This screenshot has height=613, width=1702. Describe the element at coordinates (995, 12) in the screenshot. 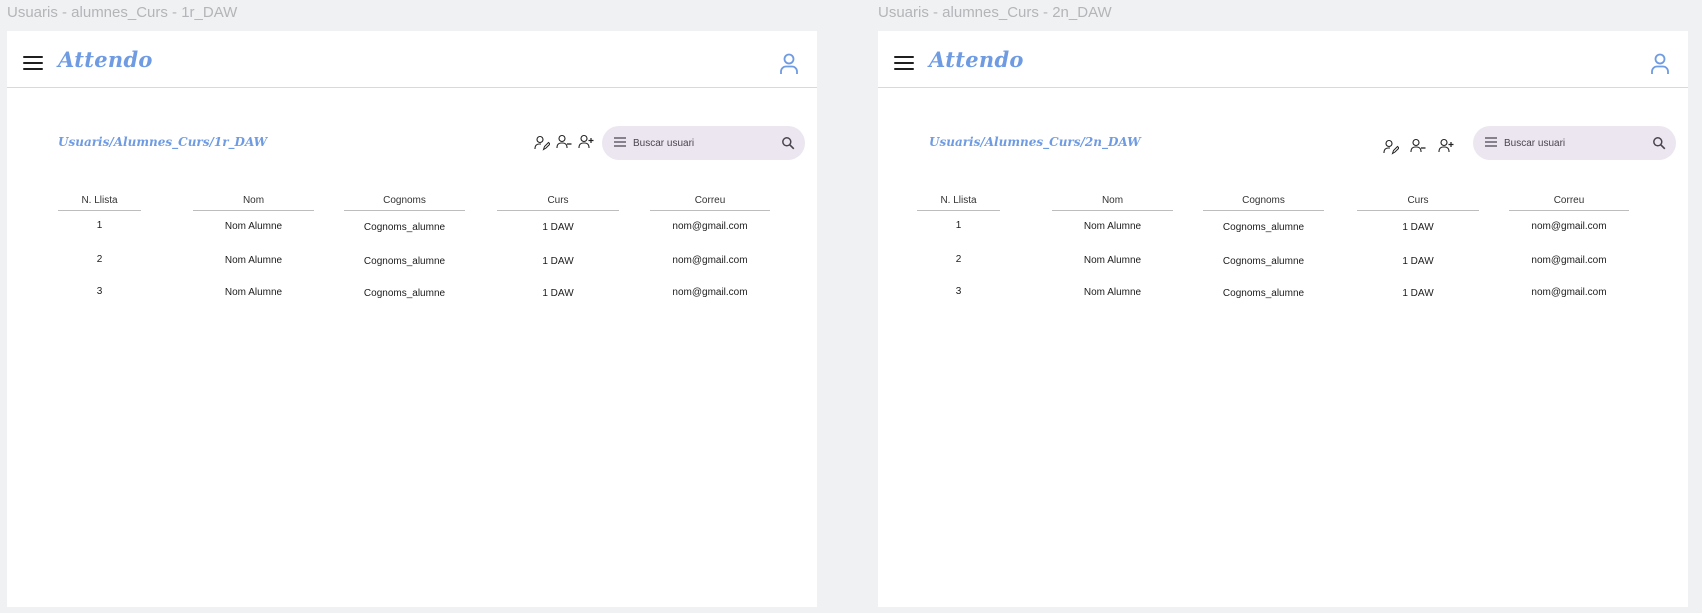

I see `frame-label: Usuaris - alumnes_Curs - 2n_DAW` at that location.